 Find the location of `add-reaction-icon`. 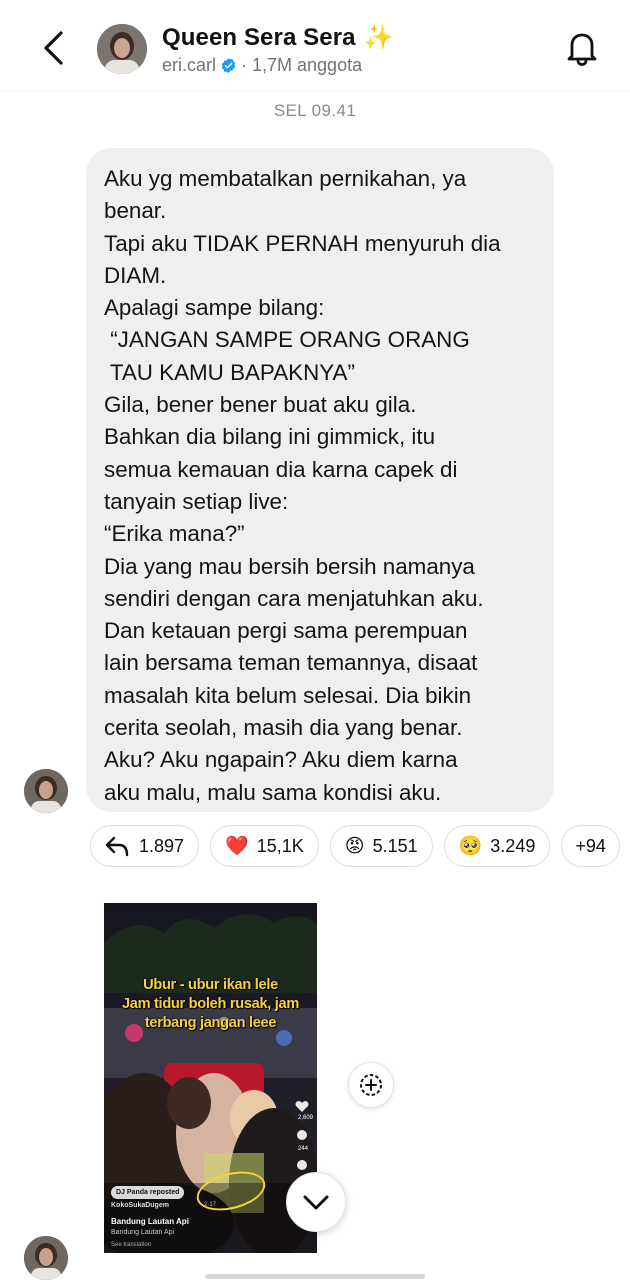

add-reaction-icon is located at coordinates (371, 1085).